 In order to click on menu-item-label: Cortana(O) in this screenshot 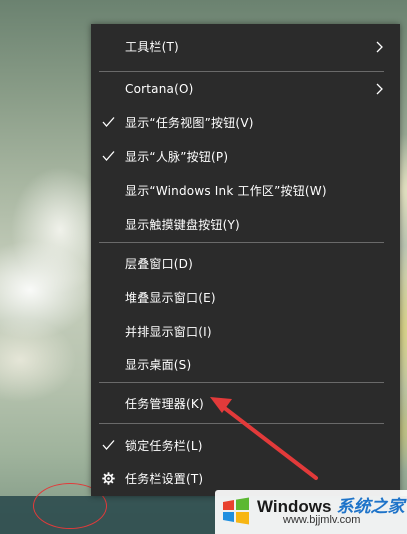, I will do `click(159, 89)`.